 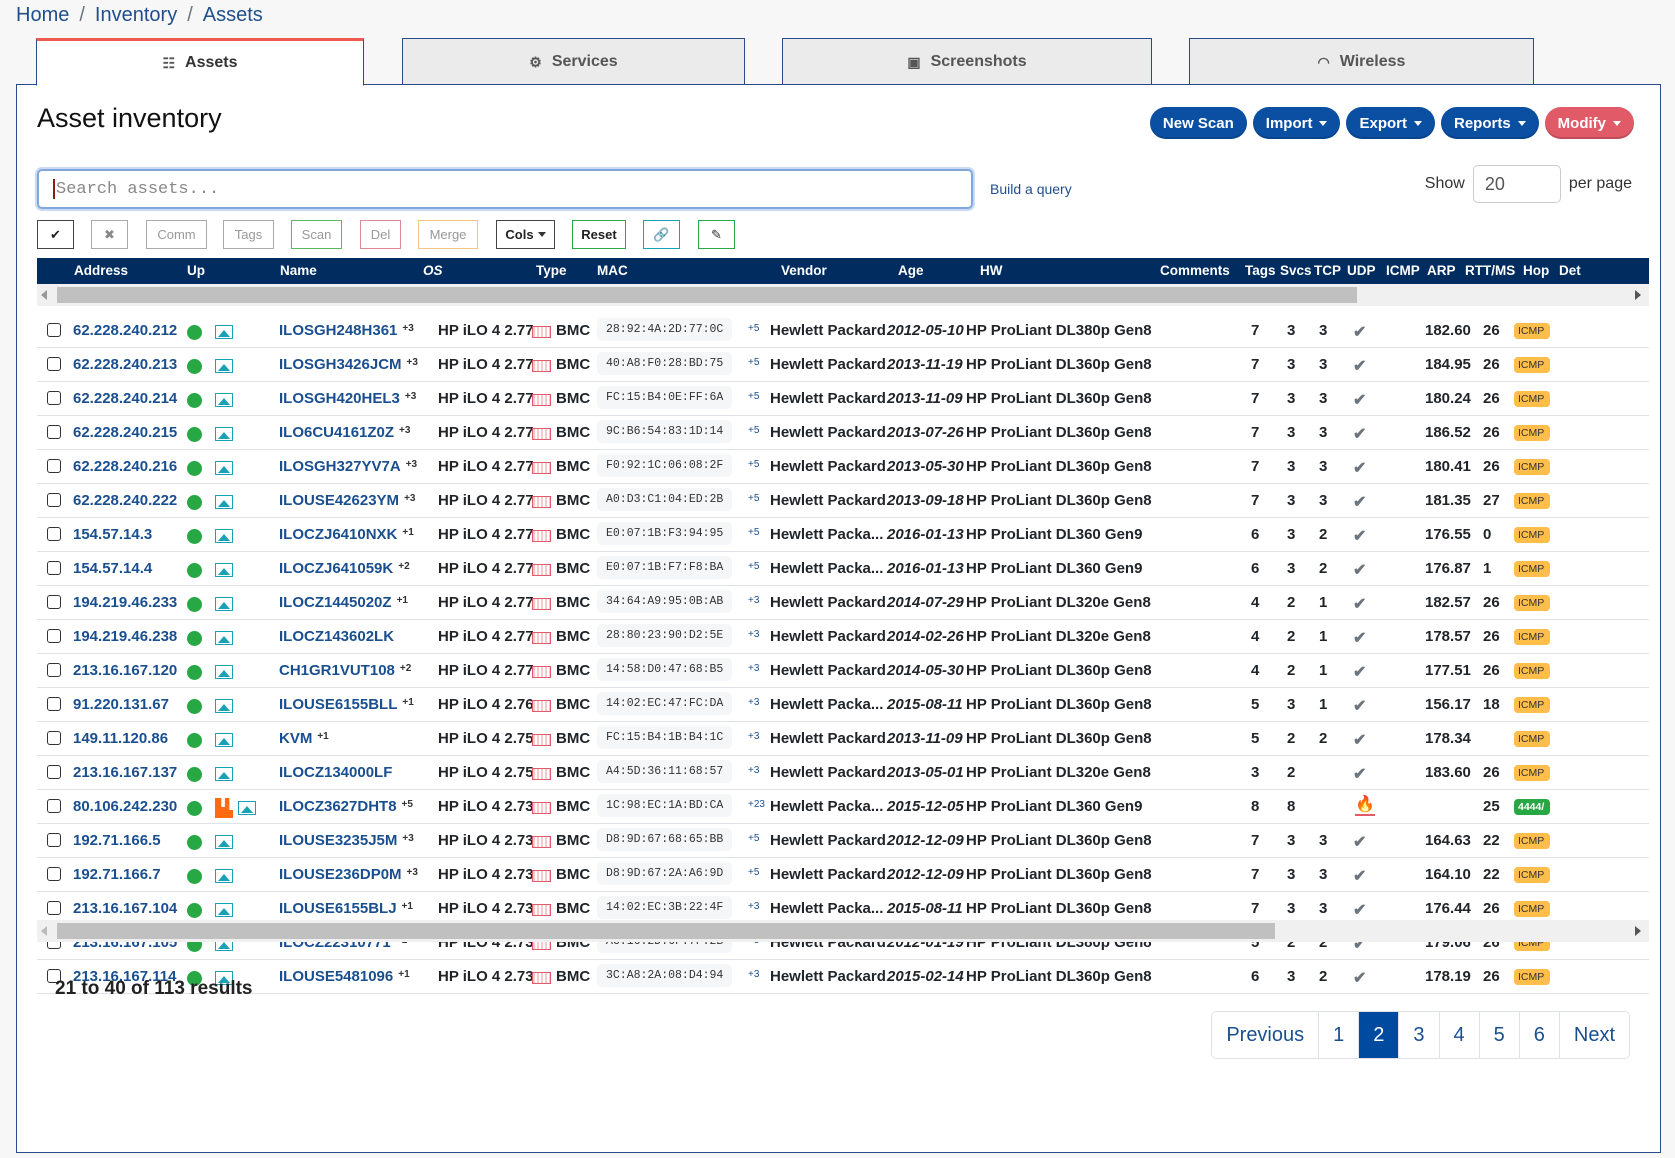 I want to click on page-1-button: 1, so click(x=1339, y=1035).